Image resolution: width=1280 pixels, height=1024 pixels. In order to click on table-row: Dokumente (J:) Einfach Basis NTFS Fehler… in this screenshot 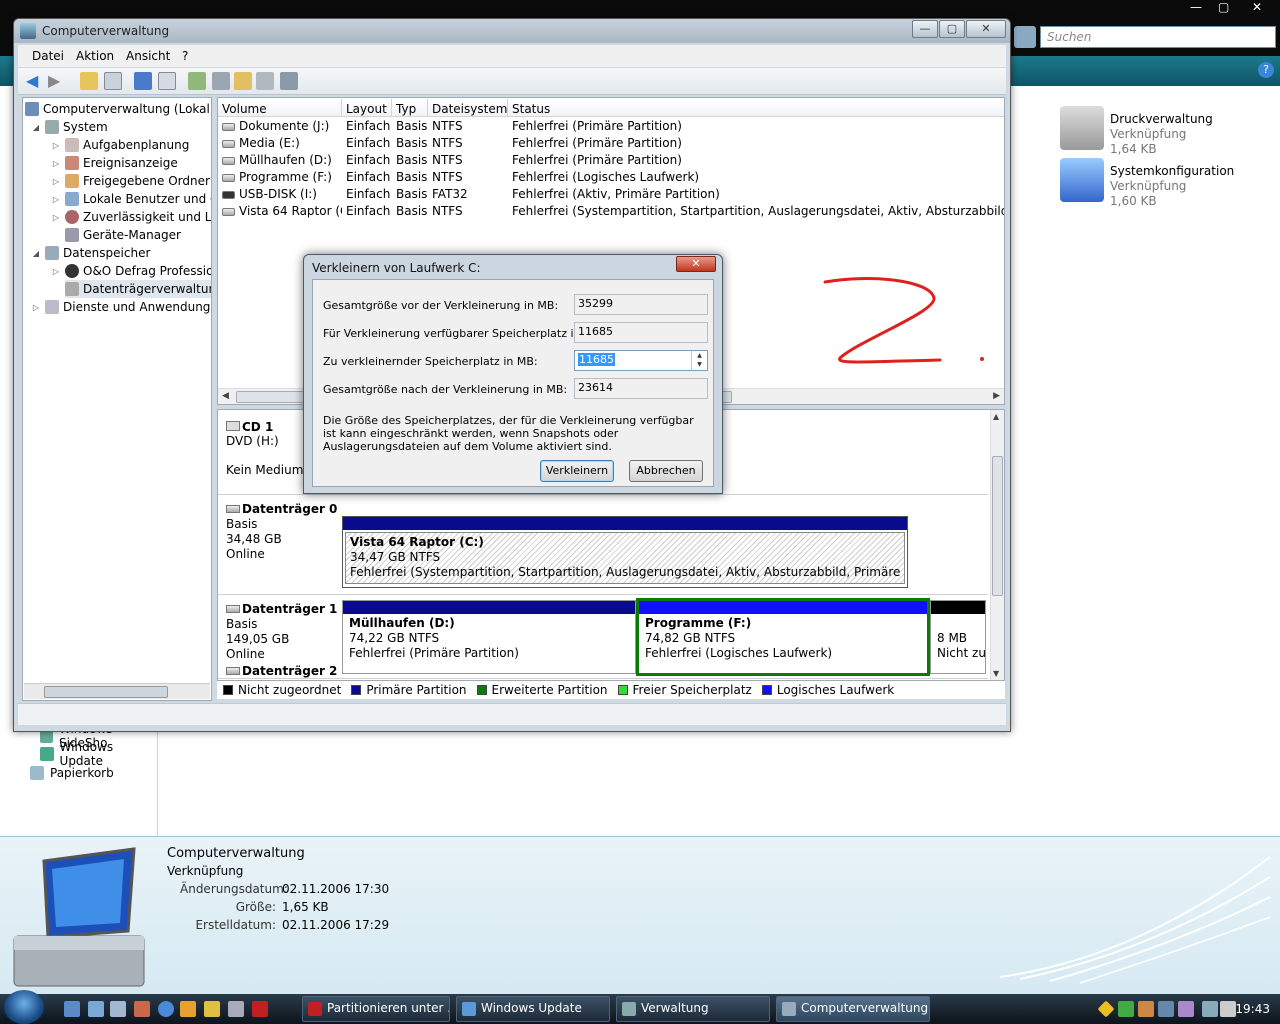, I will do `click(611, 126)`.